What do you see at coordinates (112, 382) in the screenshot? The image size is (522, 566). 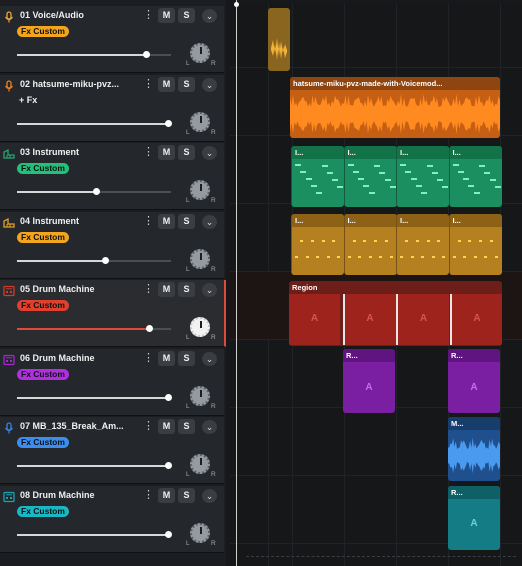 I see `track-header-06: 06 Drum Machine Fx Custom ⋮ M S ⌄ L R` at bounding box center [112, 382].